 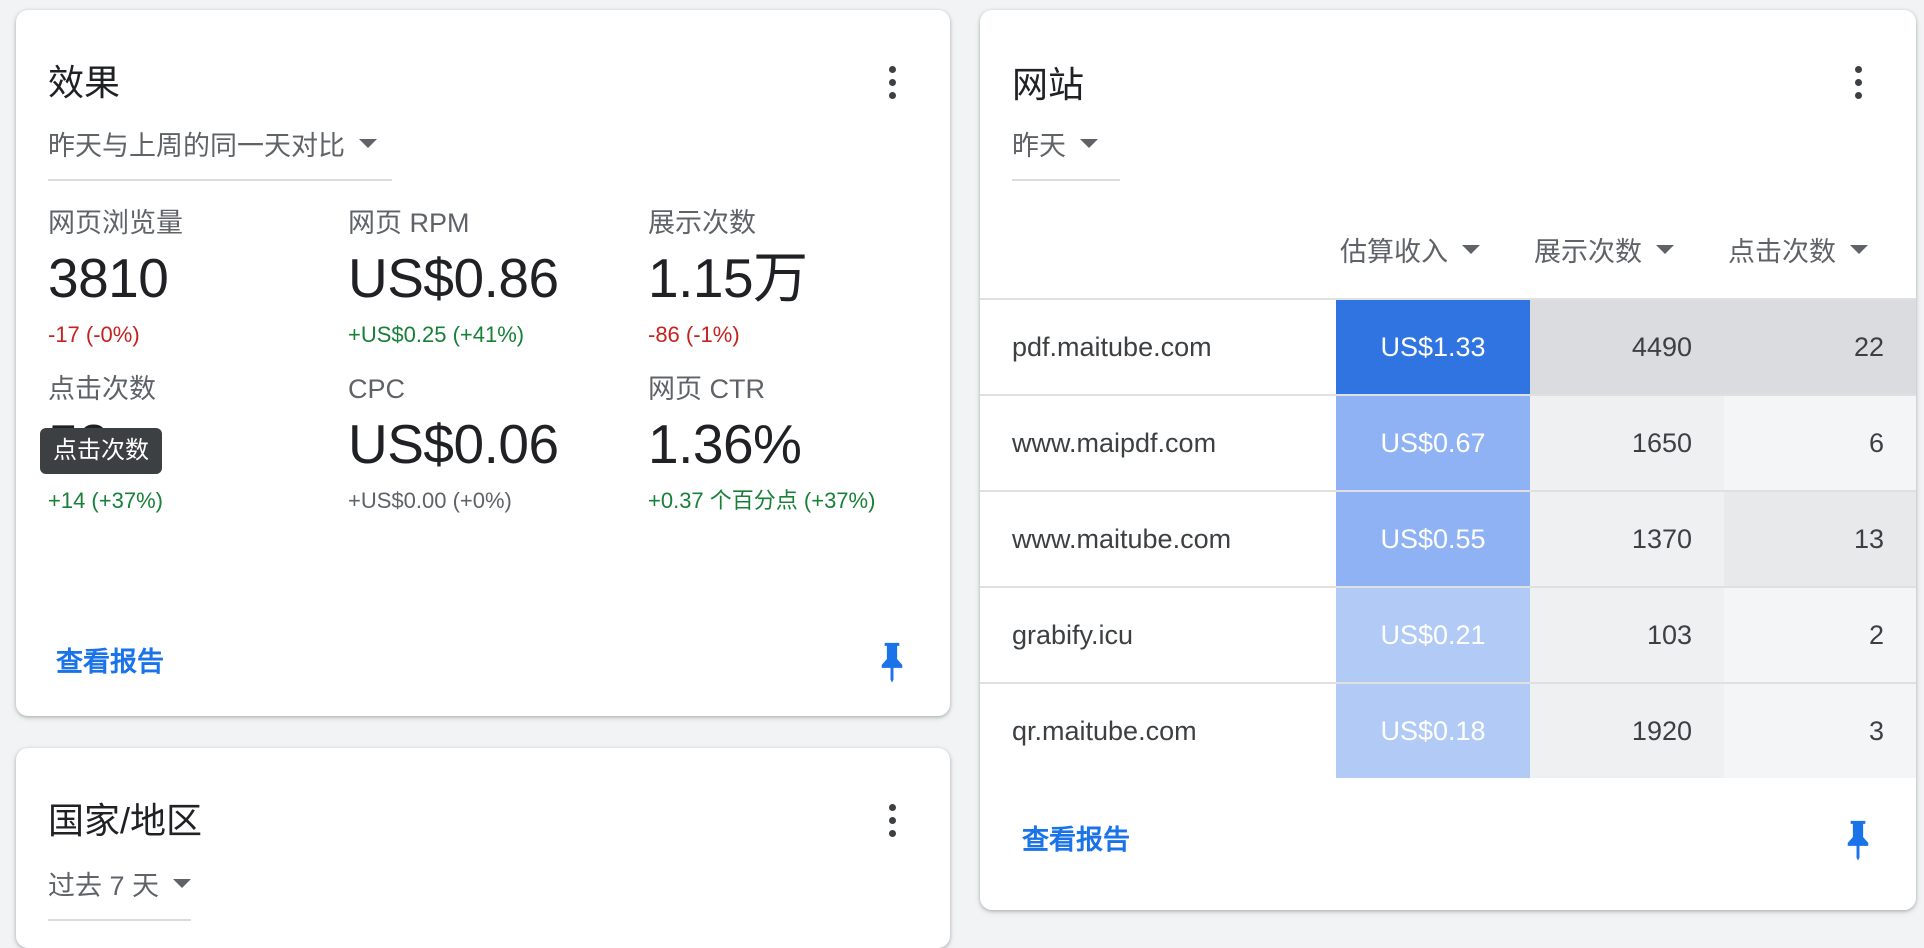 What do you see at coordinates (453, 444) in the screenshot?
I see `metric-value: US$0.06` at bounding box center [453, 444].